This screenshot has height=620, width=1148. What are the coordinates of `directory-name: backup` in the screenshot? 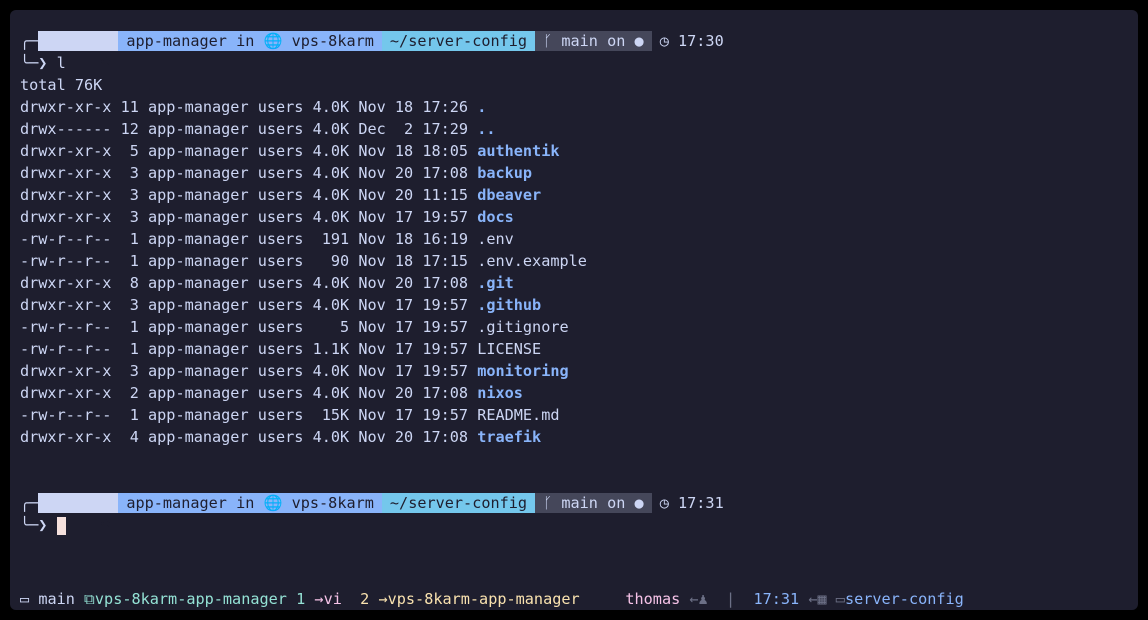 It's located at (505, 173).